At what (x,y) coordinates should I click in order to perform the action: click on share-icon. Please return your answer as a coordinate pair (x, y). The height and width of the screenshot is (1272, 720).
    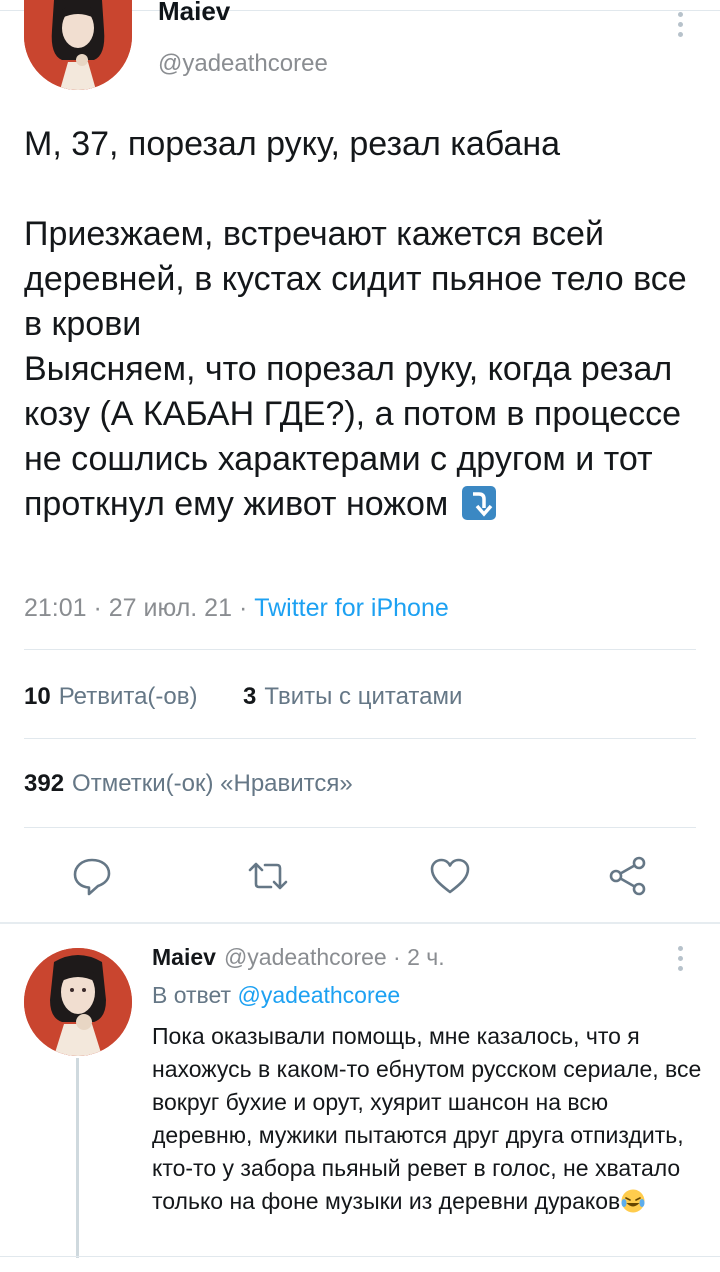
    Looking at the image, I should click on (627, 876).